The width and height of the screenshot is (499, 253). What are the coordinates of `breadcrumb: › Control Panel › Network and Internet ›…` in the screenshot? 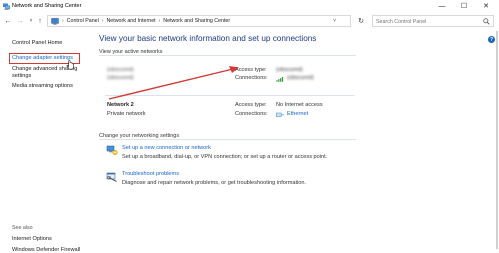 It's located at (146, 21).